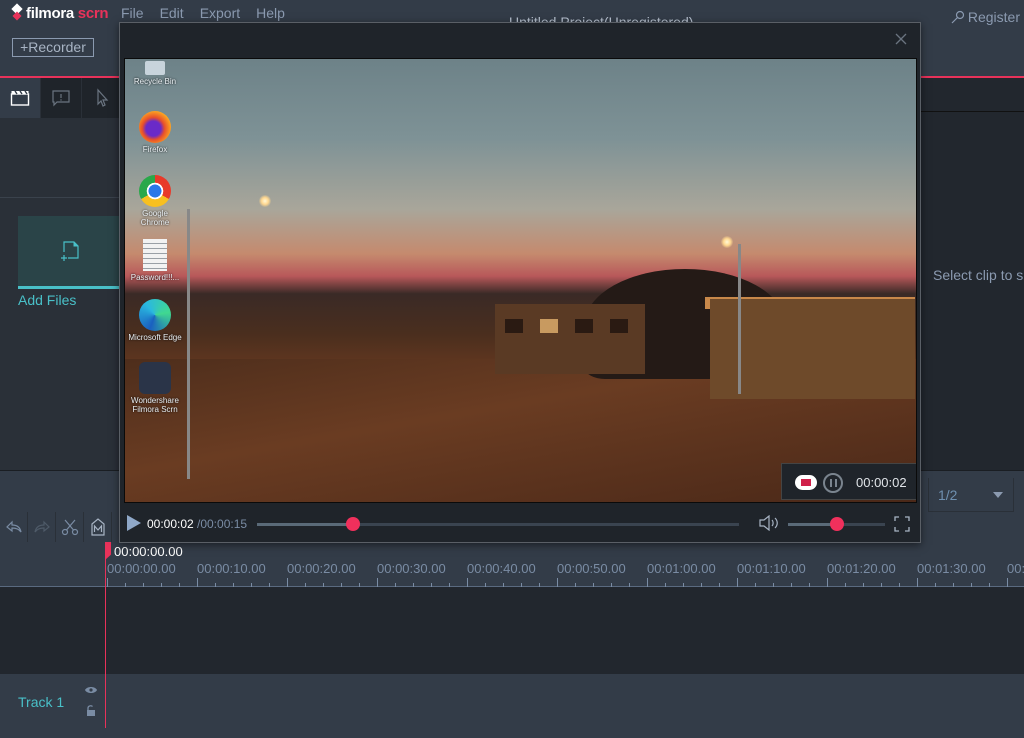 The width and height of the screenshot is (1024, 738). Describe the element at coordinates (565, 582) in the screenshot. I see `ruler-ticks` at that location.